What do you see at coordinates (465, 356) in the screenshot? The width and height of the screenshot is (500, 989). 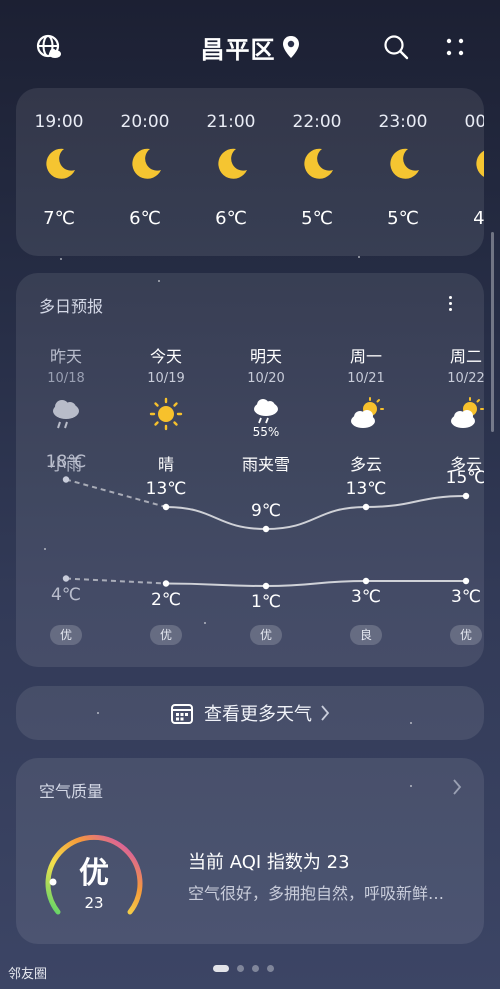 I see `day-name: 周二` at bounding box center [465, 356].